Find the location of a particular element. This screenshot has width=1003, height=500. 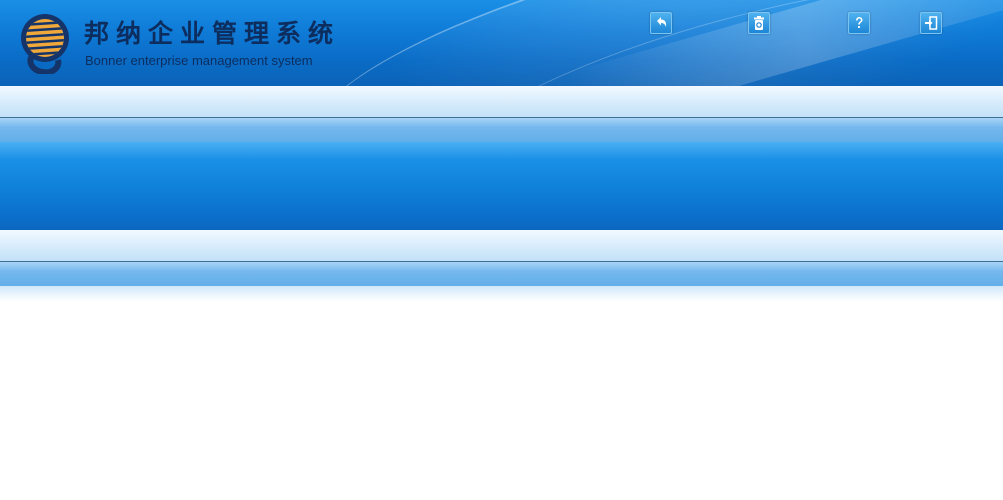

logout-icon is located at coordinates (931, 23).